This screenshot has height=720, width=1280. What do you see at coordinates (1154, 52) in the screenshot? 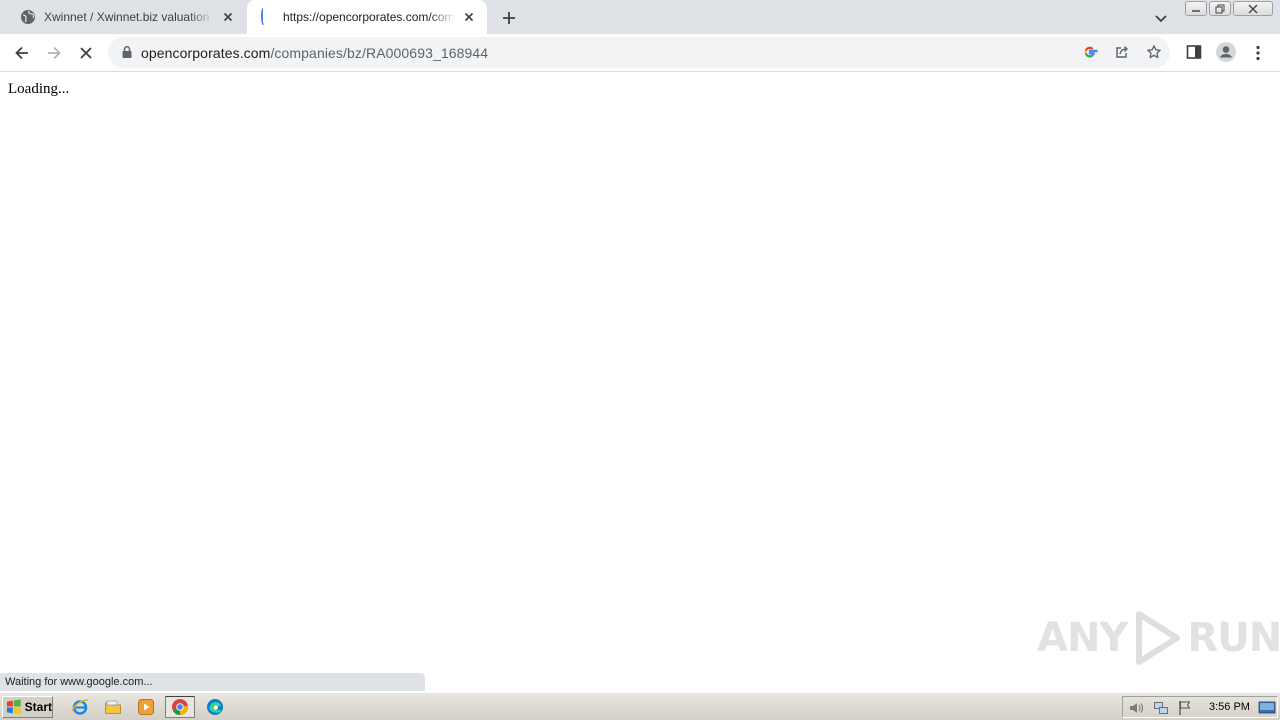
I see `bookmark-star-icon` at bounding box center [1154, 52].